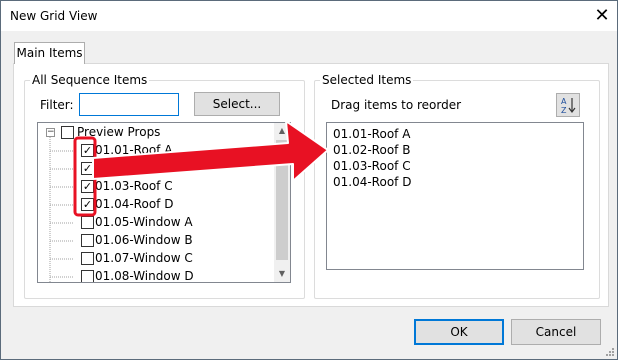 This screenshot has width=618, height=360. I want to click on drag-hint-label: Drag items to reorder, so click(396, 105).